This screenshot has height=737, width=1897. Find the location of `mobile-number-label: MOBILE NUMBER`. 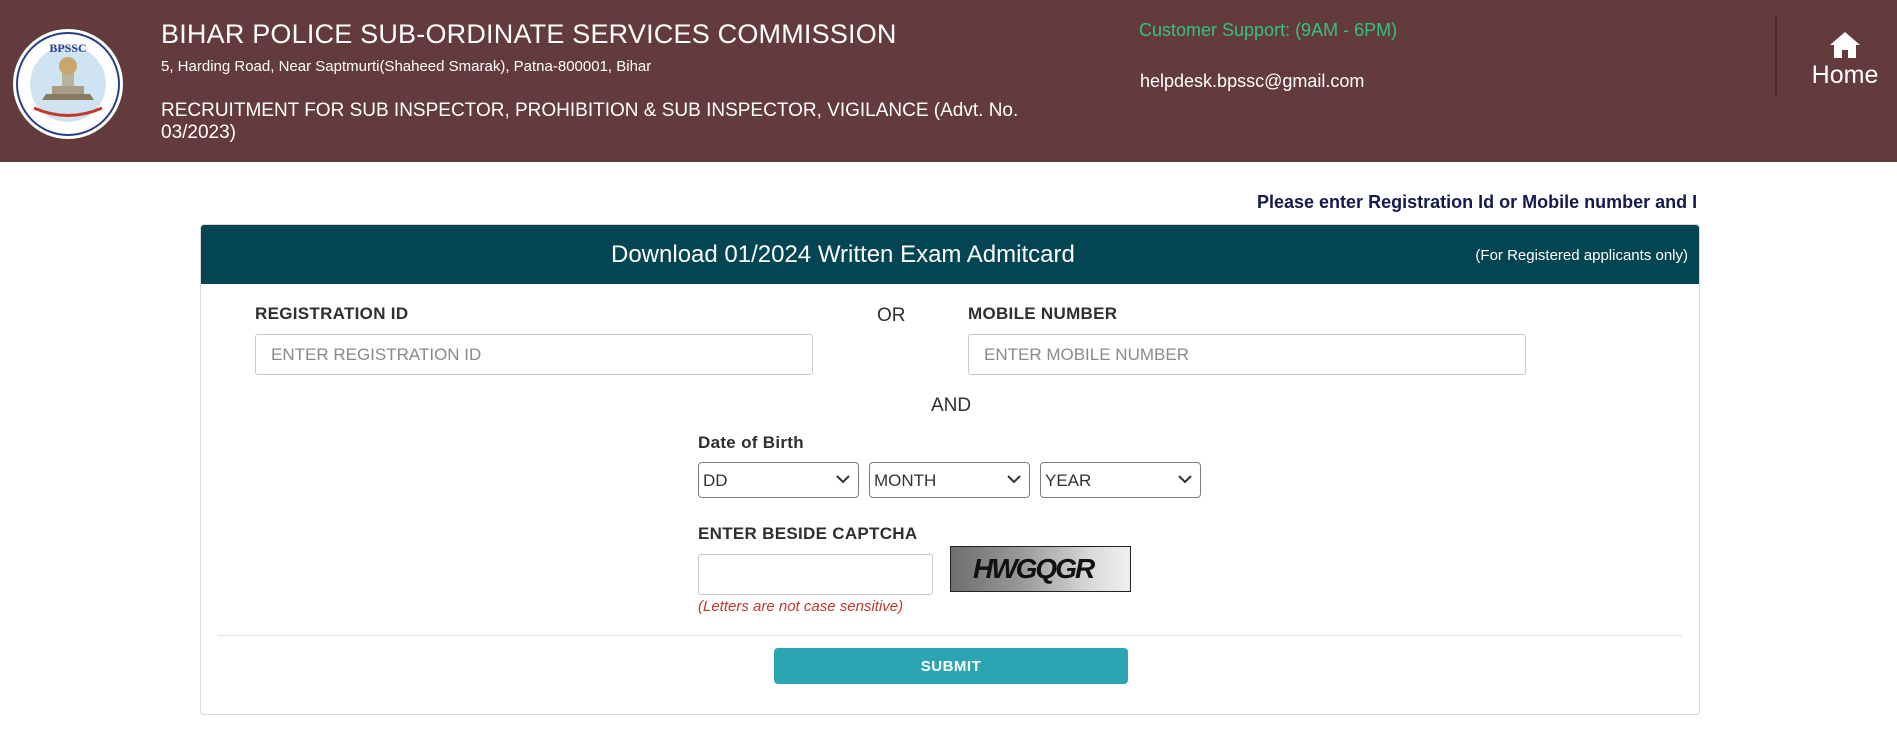

mobile-number-label: MOBILE NUMBER is located at coordinates (1043, 313).